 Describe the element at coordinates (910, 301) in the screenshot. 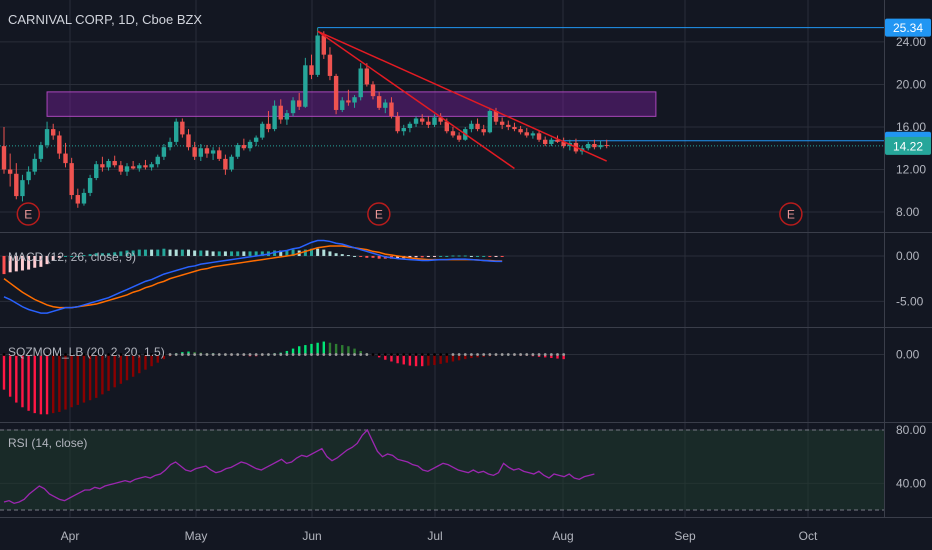

I see `macd-axis-tick: -5.00` at that location.